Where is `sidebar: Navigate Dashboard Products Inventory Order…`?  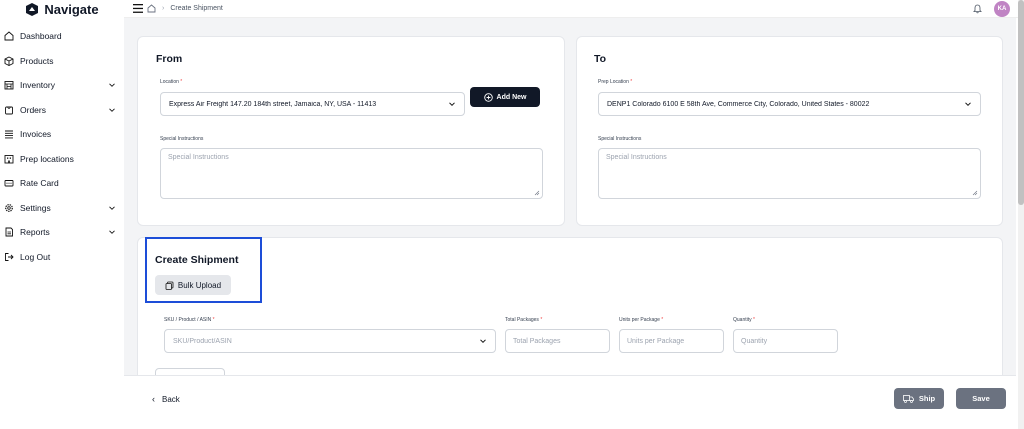 sidebar: Navigate Dashboard Products Inventory Order… is located at coordinates (62, 214).